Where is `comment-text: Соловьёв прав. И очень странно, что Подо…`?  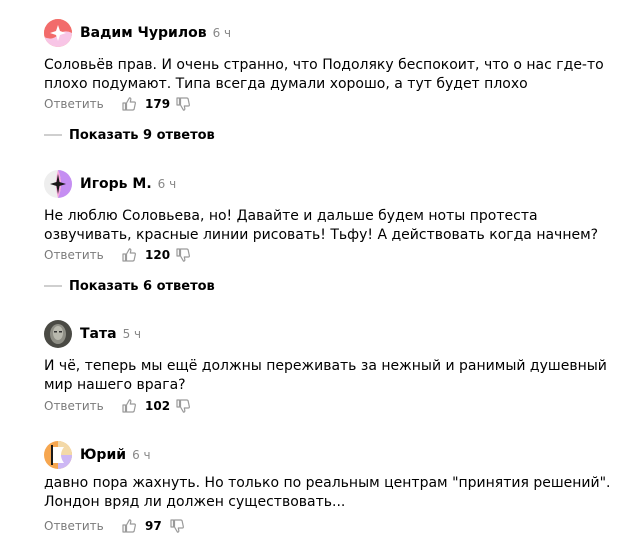 comment-text: Соловьёв прав. И очень странно, что Подо… is located at coordinates (324, 74).